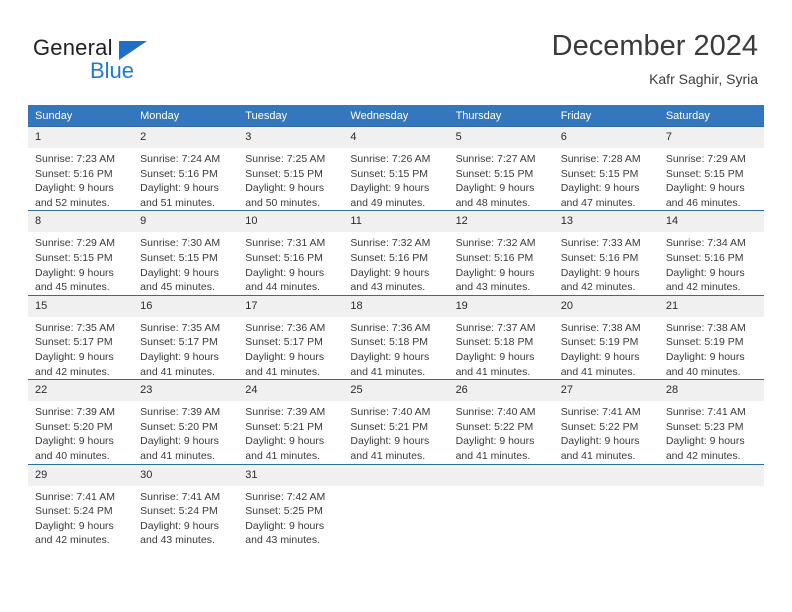  Describe the element at coordinates (81, 116) in the screenshot. I see `weekday-header-sunday: Sunday` at that location.